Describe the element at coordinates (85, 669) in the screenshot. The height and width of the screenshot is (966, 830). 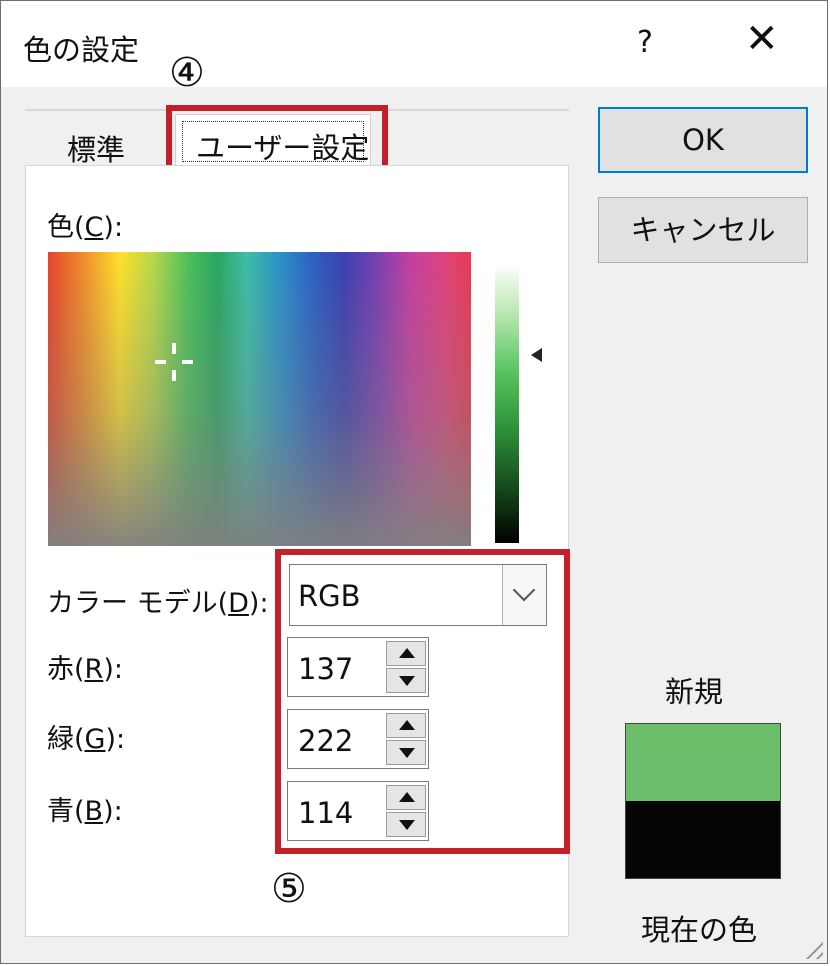
I see `red-label: 赤(R):` at that location.